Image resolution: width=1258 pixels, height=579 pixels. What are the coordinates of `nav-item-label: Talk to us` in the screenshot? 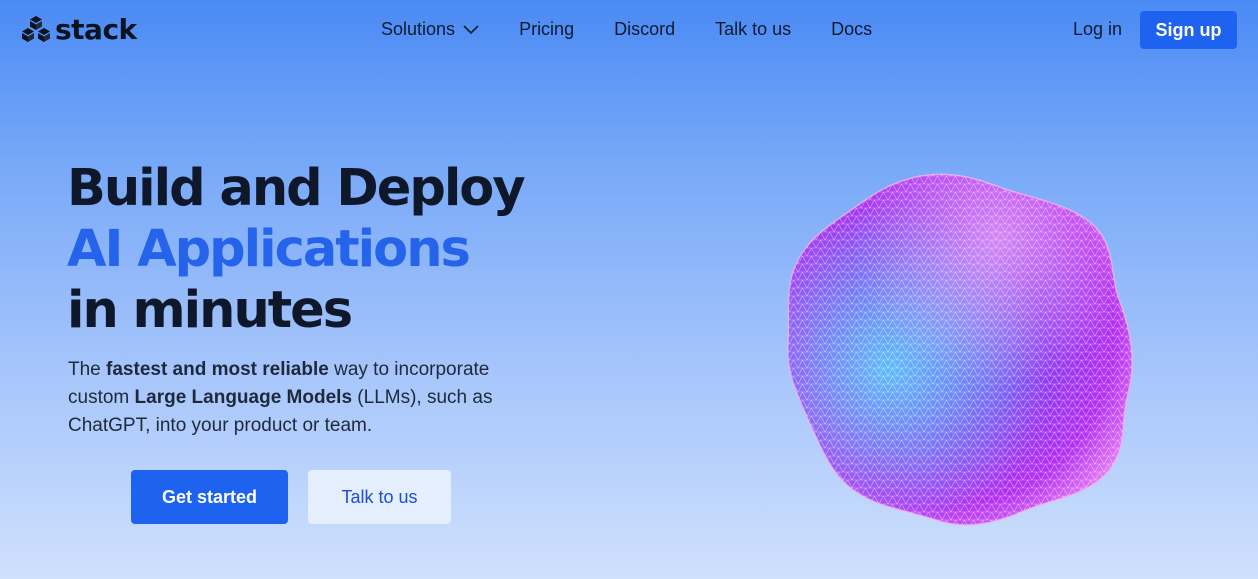 It's located at (753, 29).